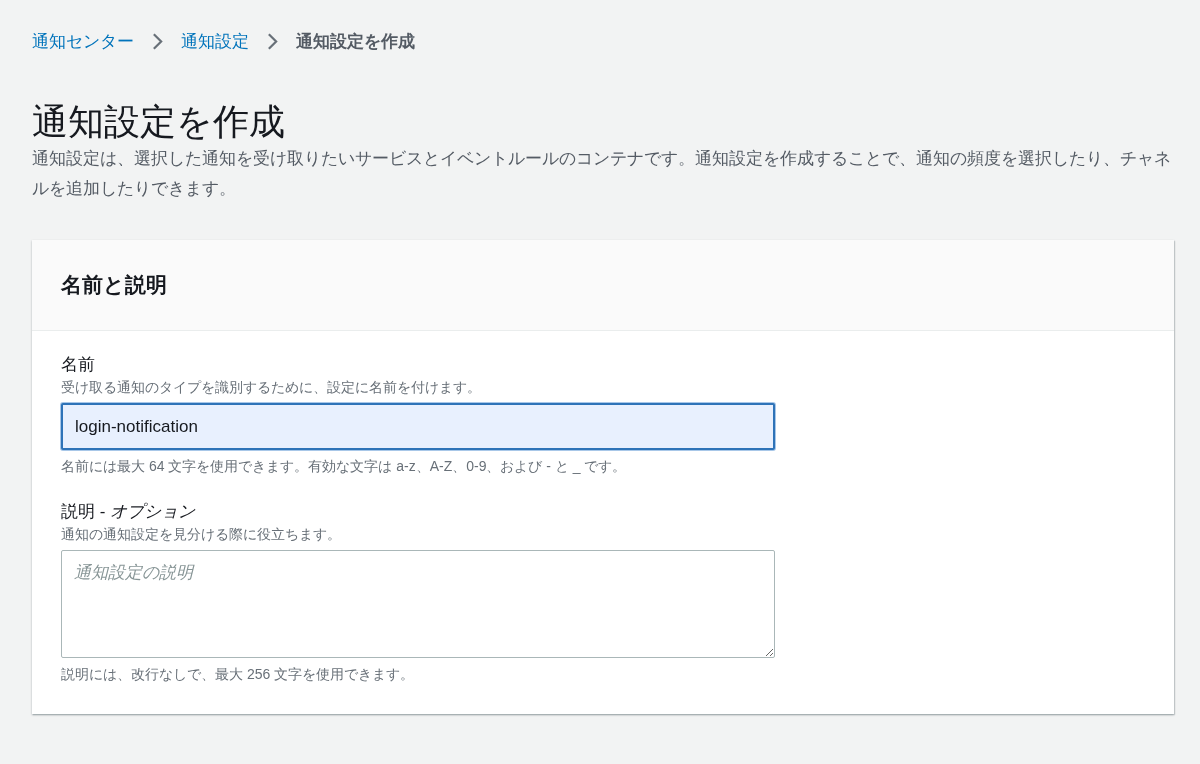  What do you see at coordinates (418, 604) in the screenshot?
I see `description-textarea: 通知設定の説明` at bounding box center [418, 604].